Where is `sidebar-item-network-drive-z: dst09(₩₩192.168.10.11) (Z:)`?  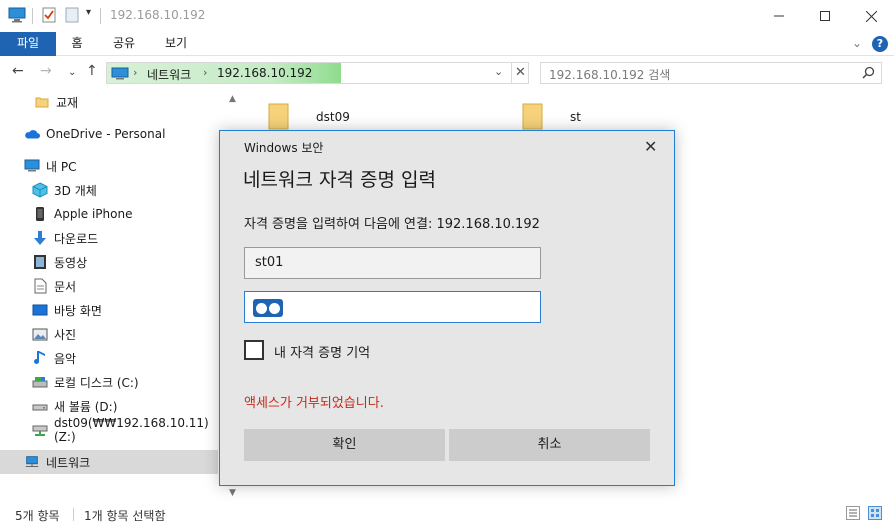
sidebar-item-network-drive-z: dst09(₩₩192.168.10.11) (Z:) is located at coordinates (109, 430).